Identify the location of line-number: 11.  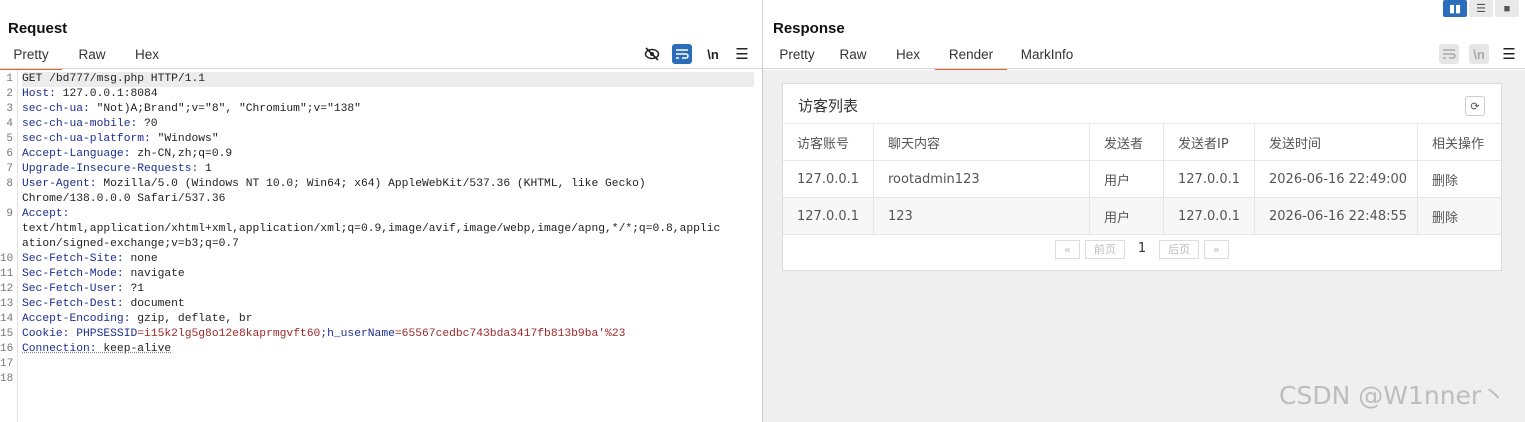
(7, 274).